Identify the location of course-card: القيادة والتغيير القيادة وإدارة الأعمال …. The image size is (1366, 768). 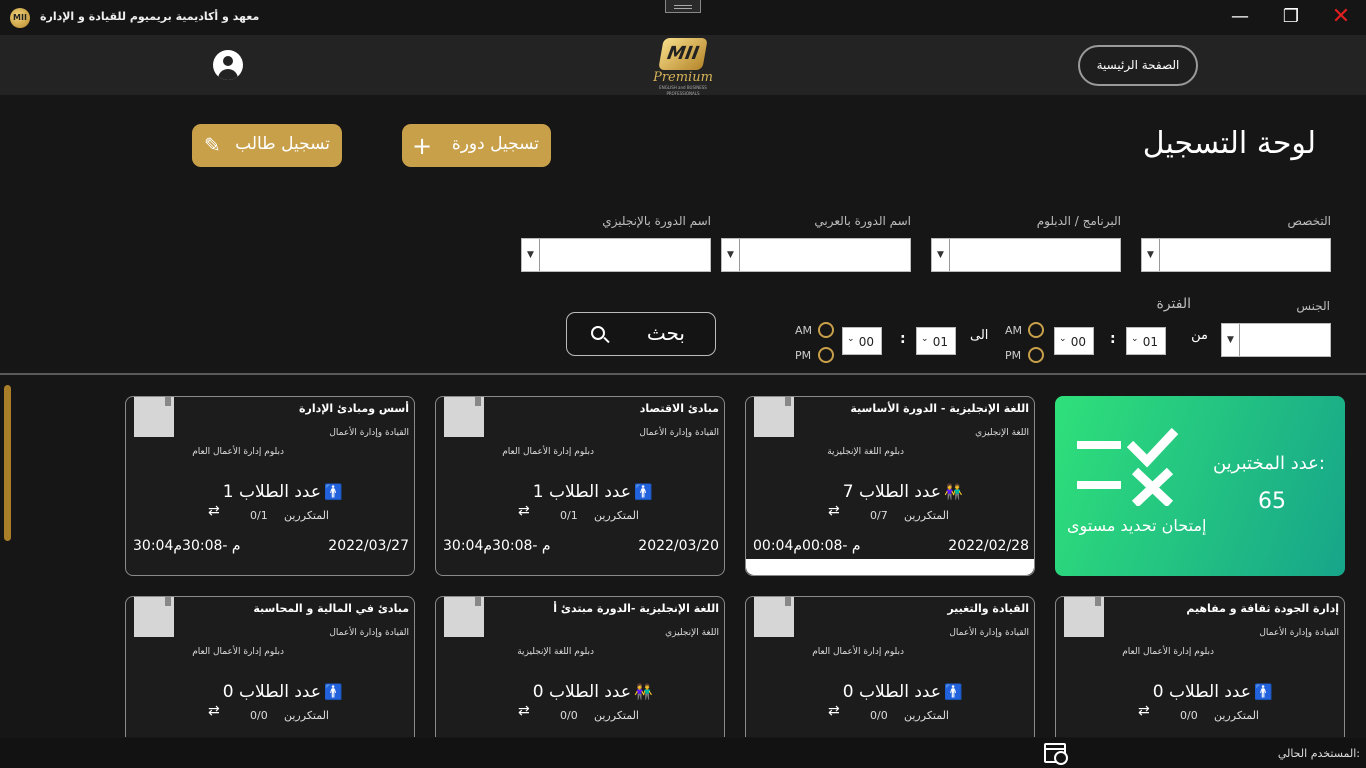
(890, 666).